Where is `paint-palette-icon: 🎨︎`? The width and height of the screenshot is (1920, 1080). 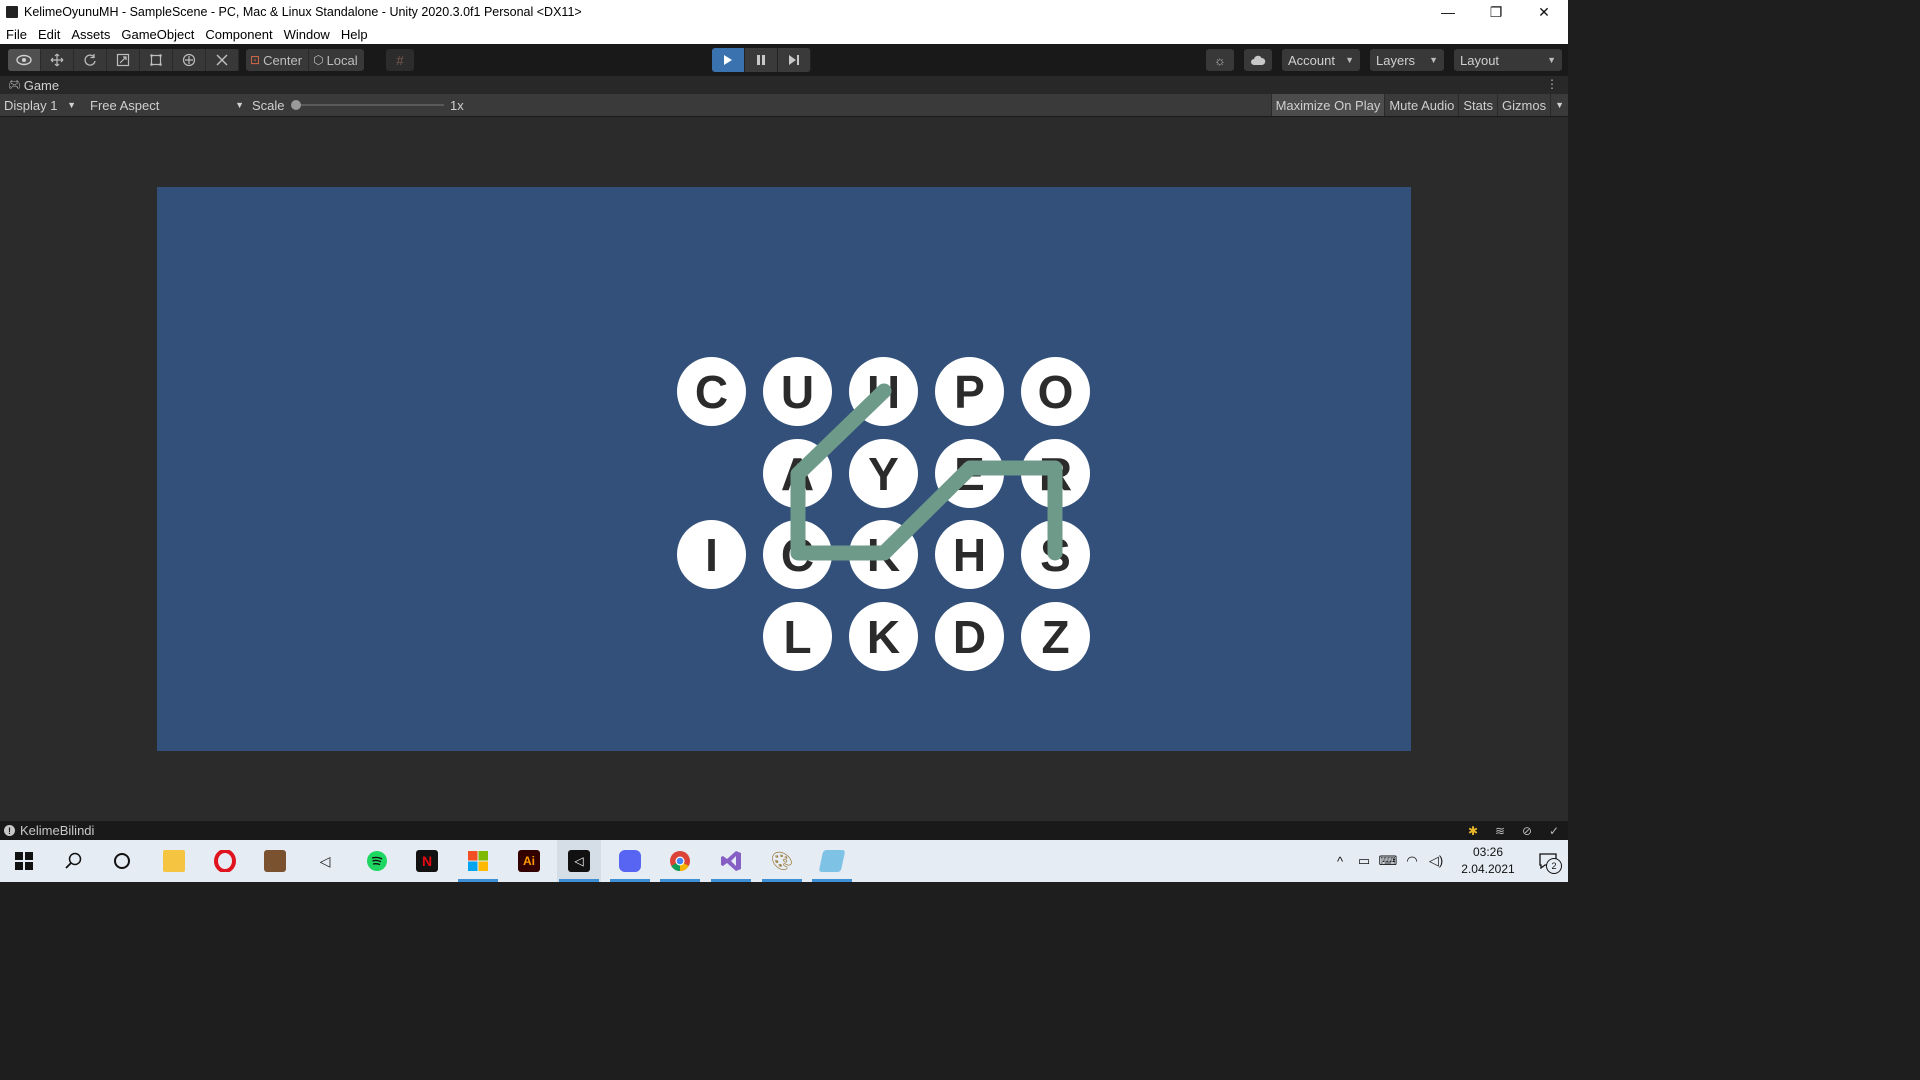 paint-palette-icon: 🎨︎ is located at coordinates (782, 860).